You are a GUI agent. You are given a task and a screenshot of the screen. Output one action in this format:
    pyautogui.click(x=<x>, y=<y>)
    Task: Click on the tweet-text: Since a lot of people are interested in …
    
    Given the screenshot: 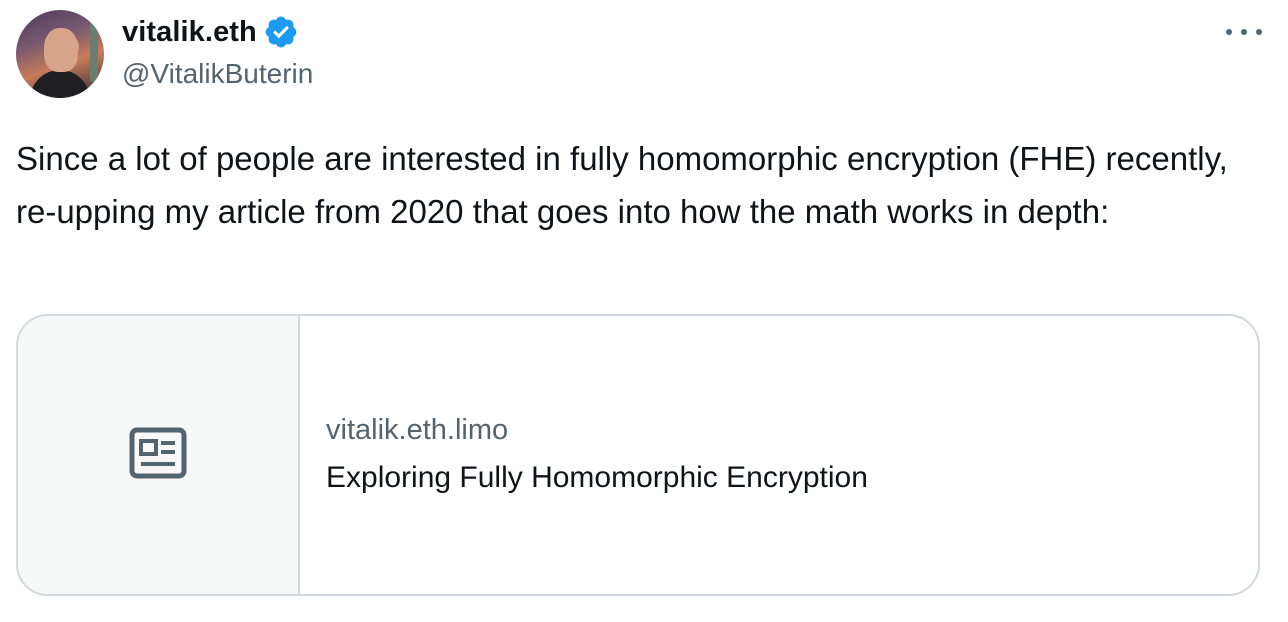 What is the action you would take?
    pyautogui.click(x=626, y=185)
    